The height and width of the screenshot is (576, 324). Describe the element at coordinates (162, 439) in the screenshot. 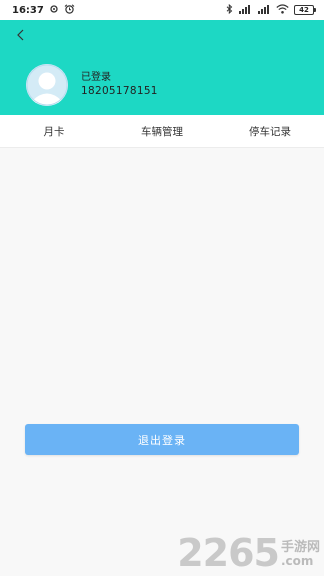

I see `logout-button: 退出登录` at that location.